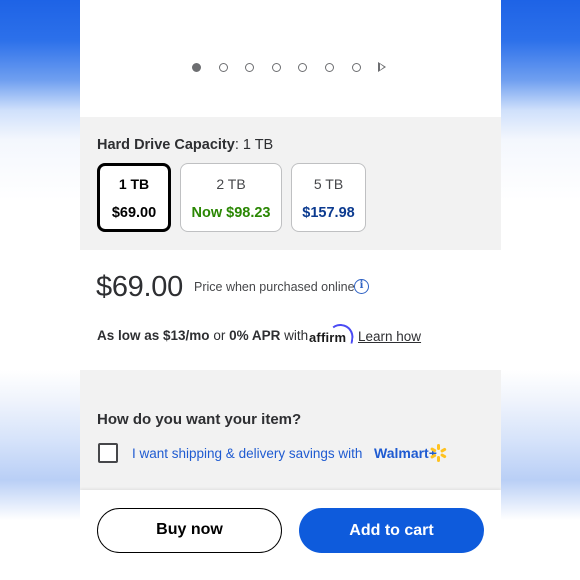 The image size is (580, 580). What do you see at coordinates (289, 67) in the screenshot?
I see `carousel-pagination` at bounding box center [289, 67].